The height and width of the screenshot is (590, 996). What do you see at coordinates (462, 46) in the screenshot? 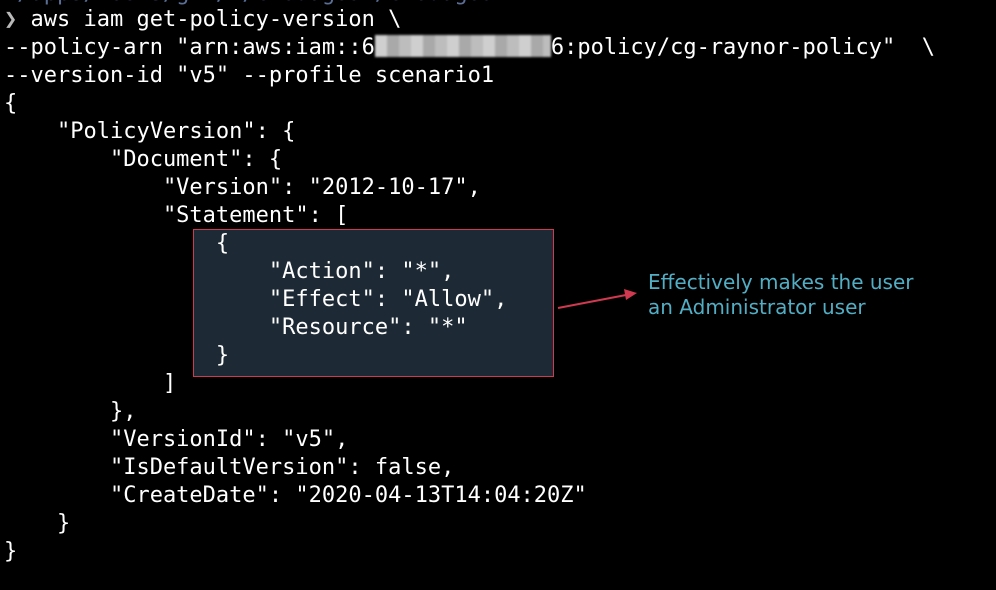
I see `redacted-account-id` at bounding box center [462, 46].